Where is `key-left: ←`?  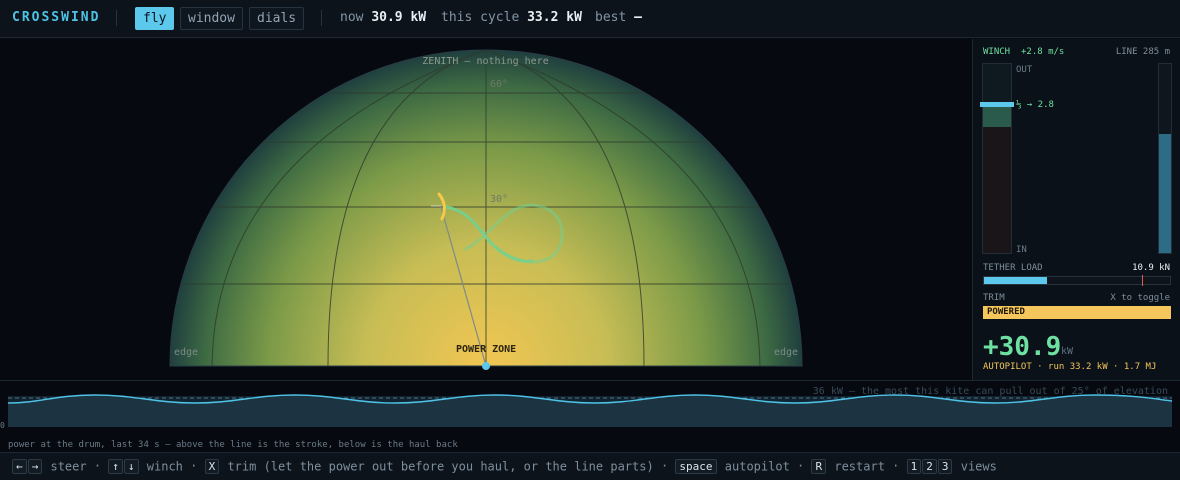
key-left: ← is located at coordinates (19, 466).